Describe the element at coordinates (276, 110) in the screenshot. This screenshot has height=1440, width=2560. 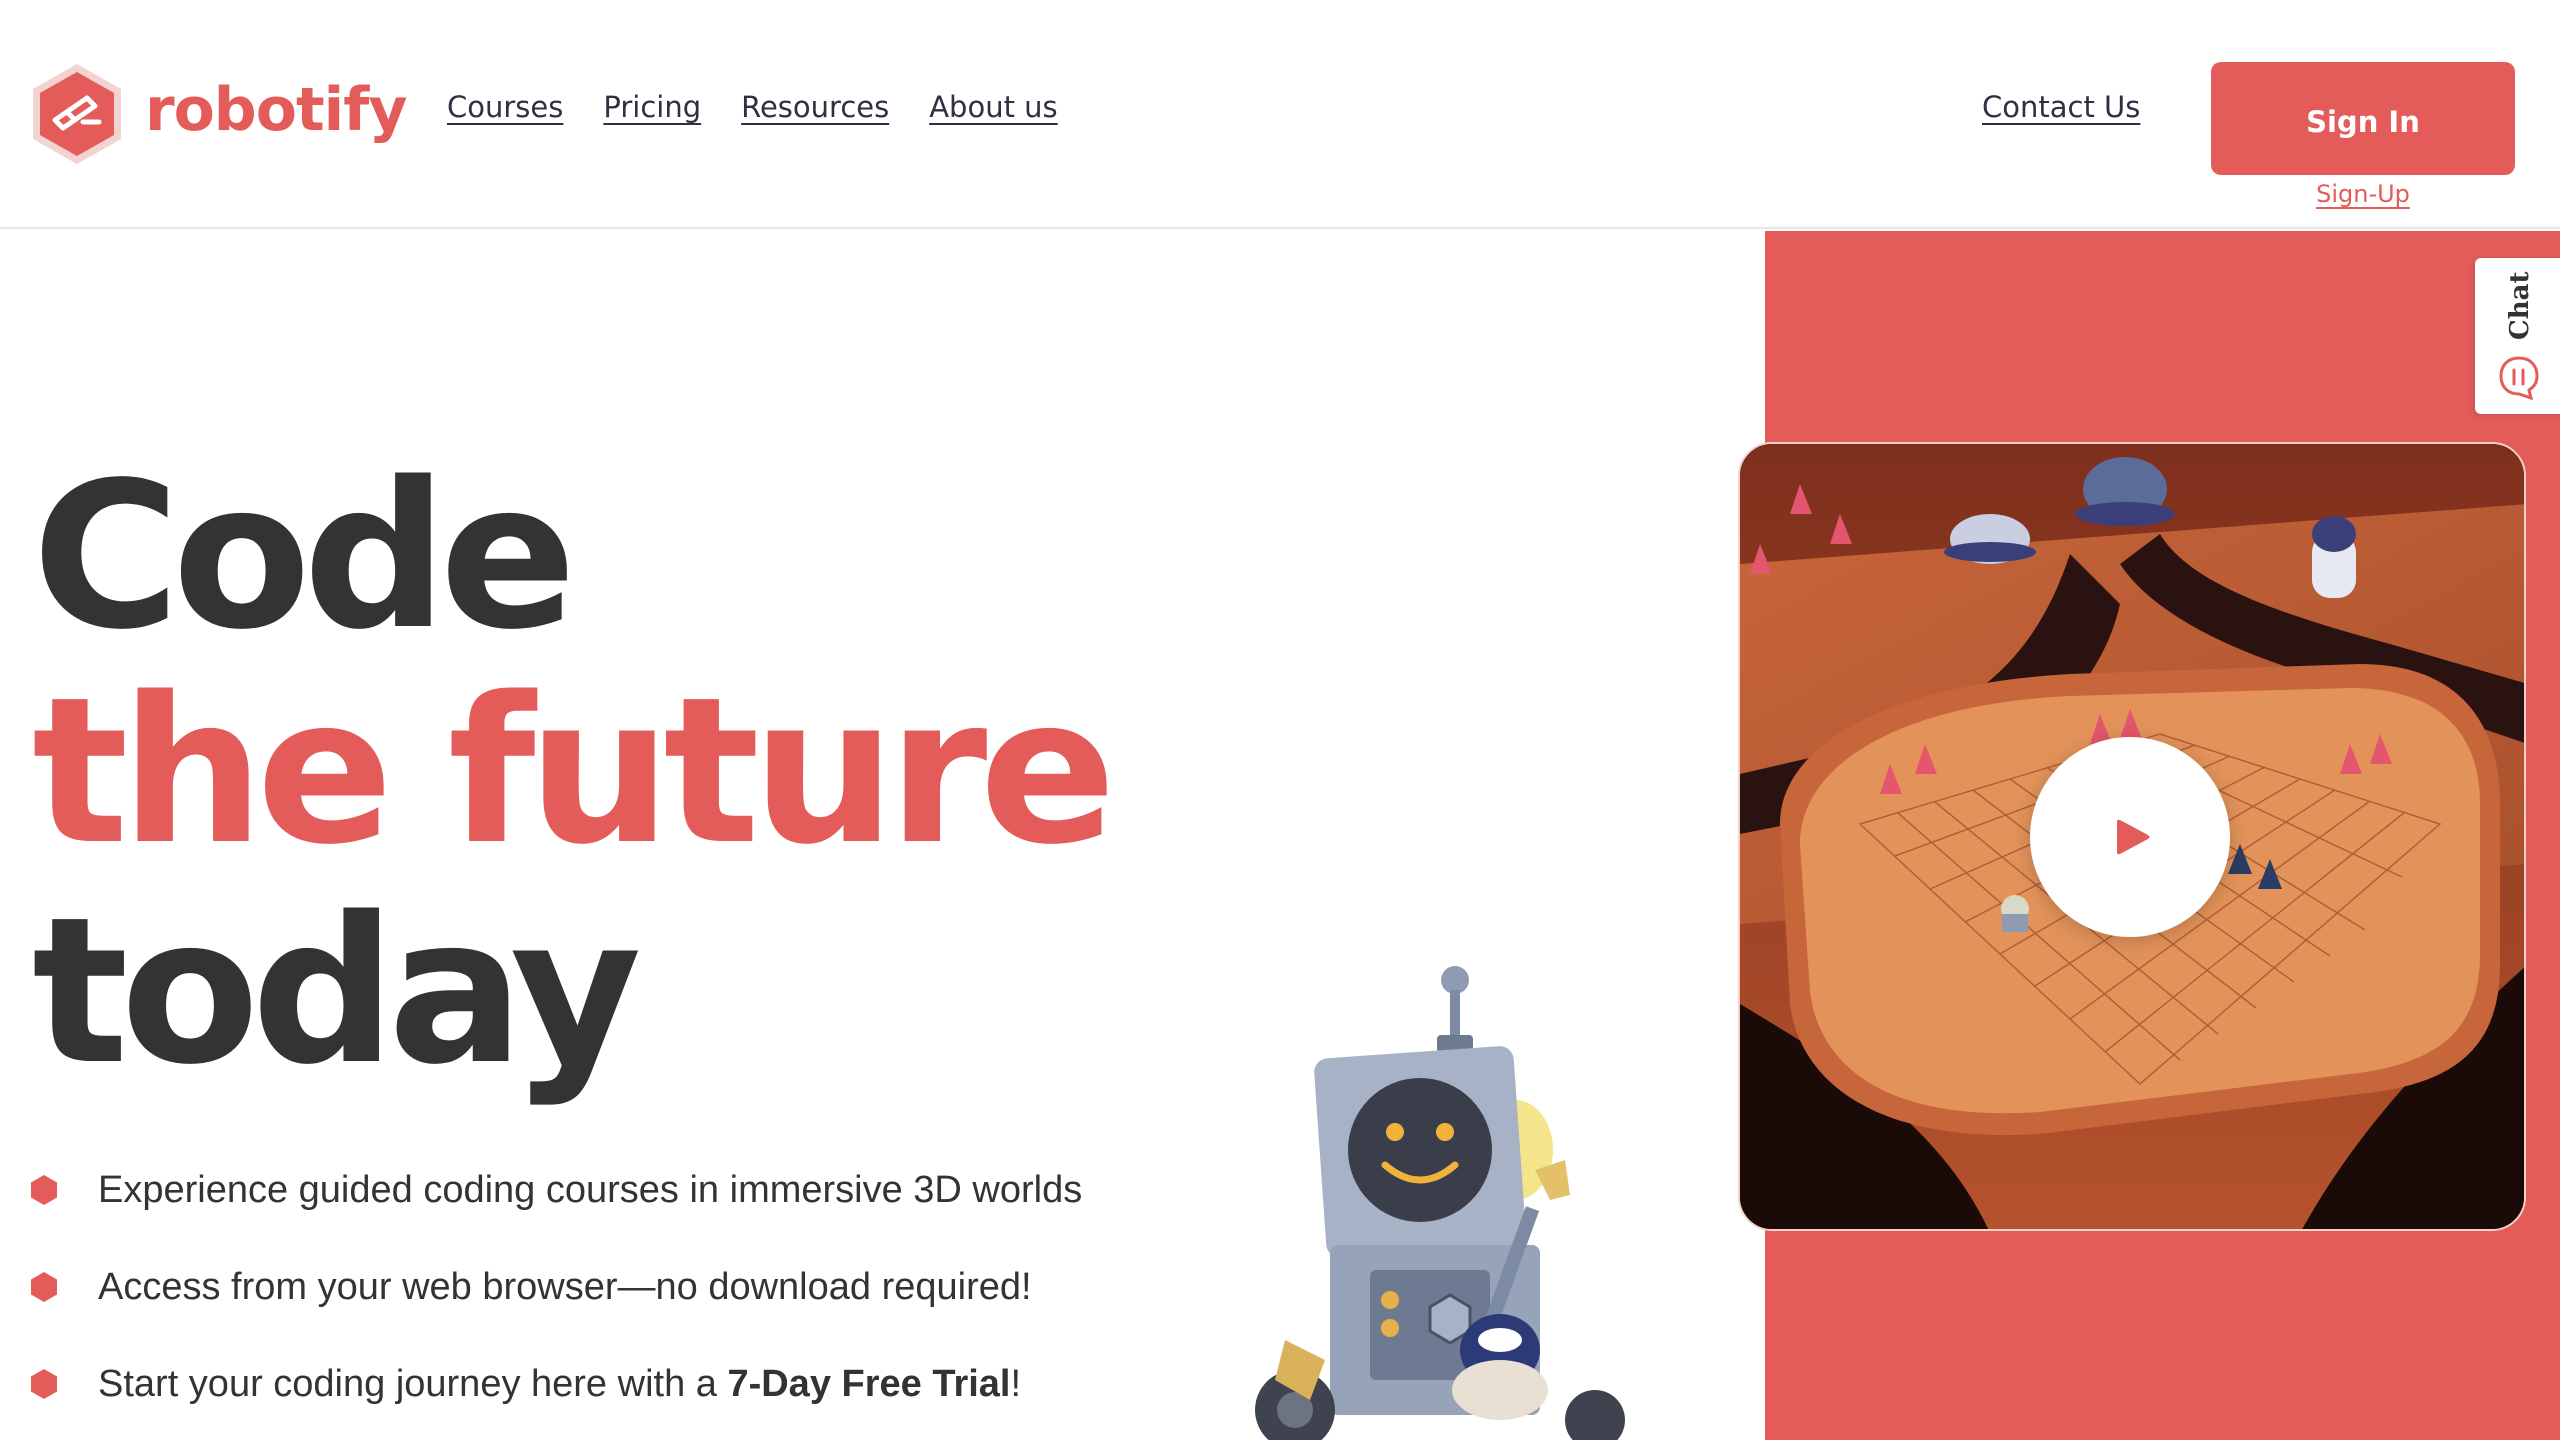
I see `brand-name: robotify` at that location.